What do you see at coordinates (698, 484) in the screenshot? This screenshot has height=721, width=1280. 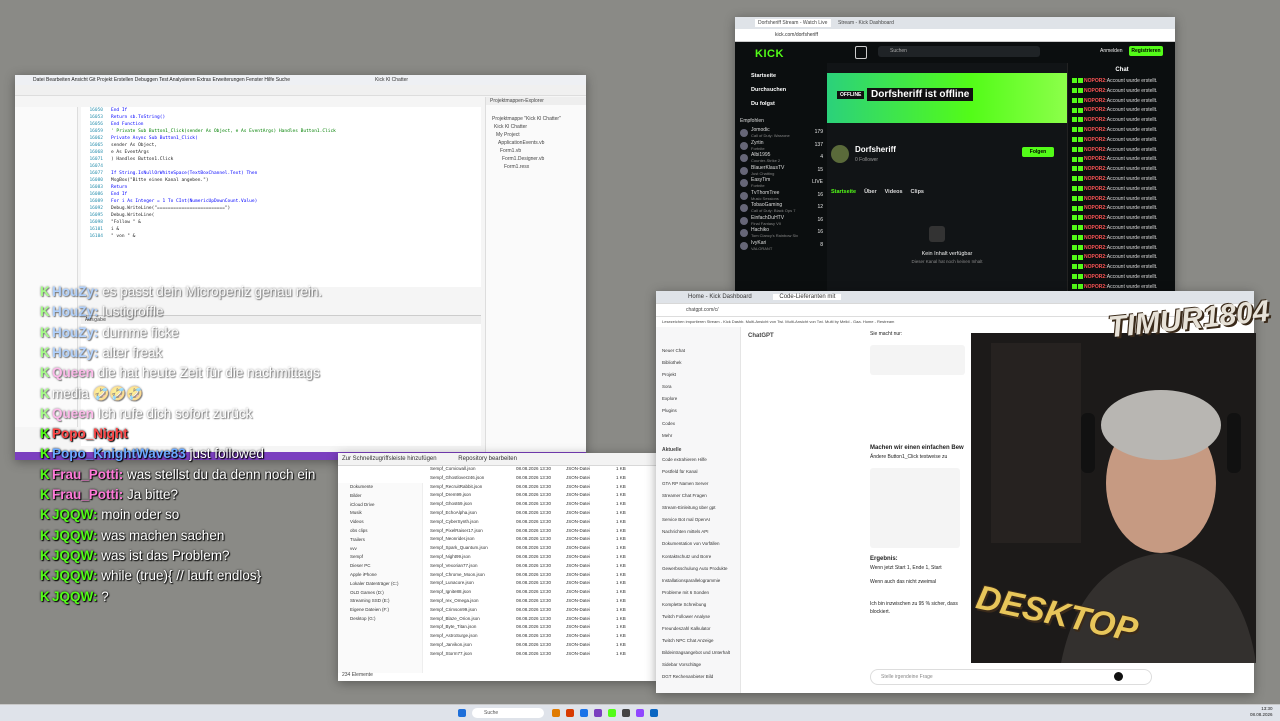 I see `history-item: GTA RP Namen Server` at bounding box center [698, 484].